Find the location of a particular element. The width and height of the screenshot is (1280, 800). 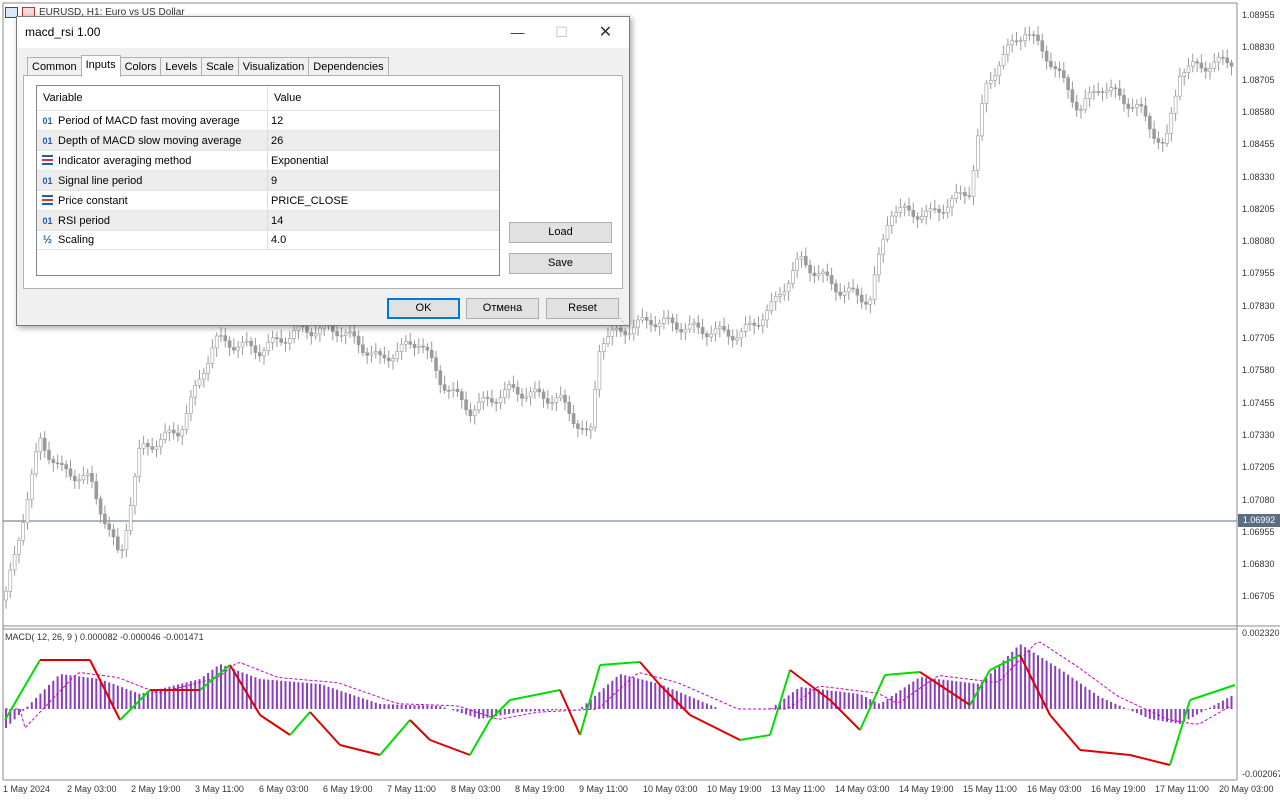

close-icon: ✕ is located at coordinates (605, 32).